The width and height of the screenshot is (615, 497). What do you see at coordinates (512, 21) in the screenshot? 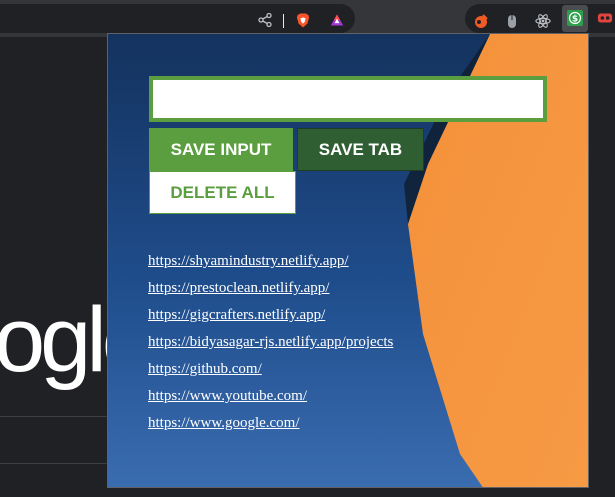
I see `mouse-extension-icon` at bounding box center [512, 21].